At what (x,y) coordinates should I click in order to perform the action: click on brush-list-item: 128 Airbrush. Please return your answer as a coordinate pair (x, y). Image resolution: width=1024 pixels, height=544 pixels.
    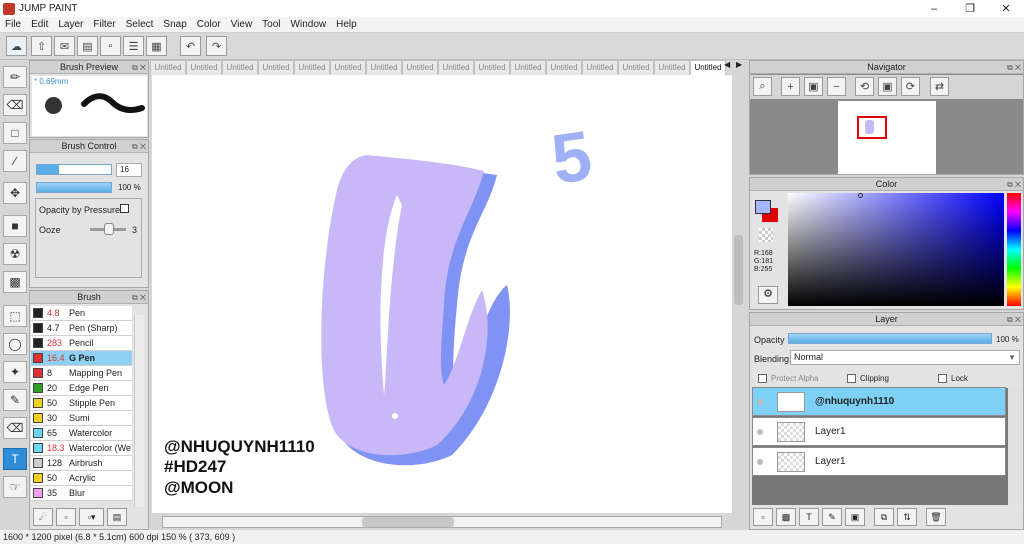
    Looking at the image, I should click on (81, 463).